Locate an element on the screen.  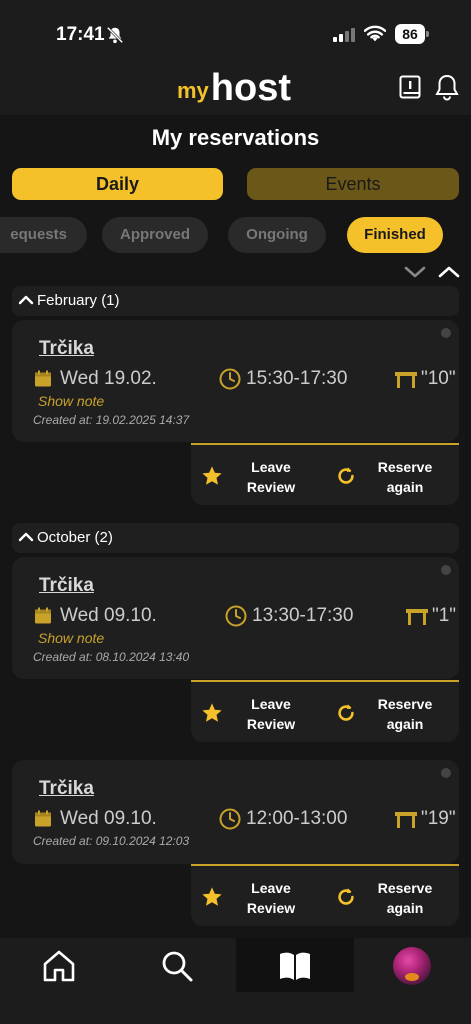
filter-approved: Approved is located at coordinates (155, 235).